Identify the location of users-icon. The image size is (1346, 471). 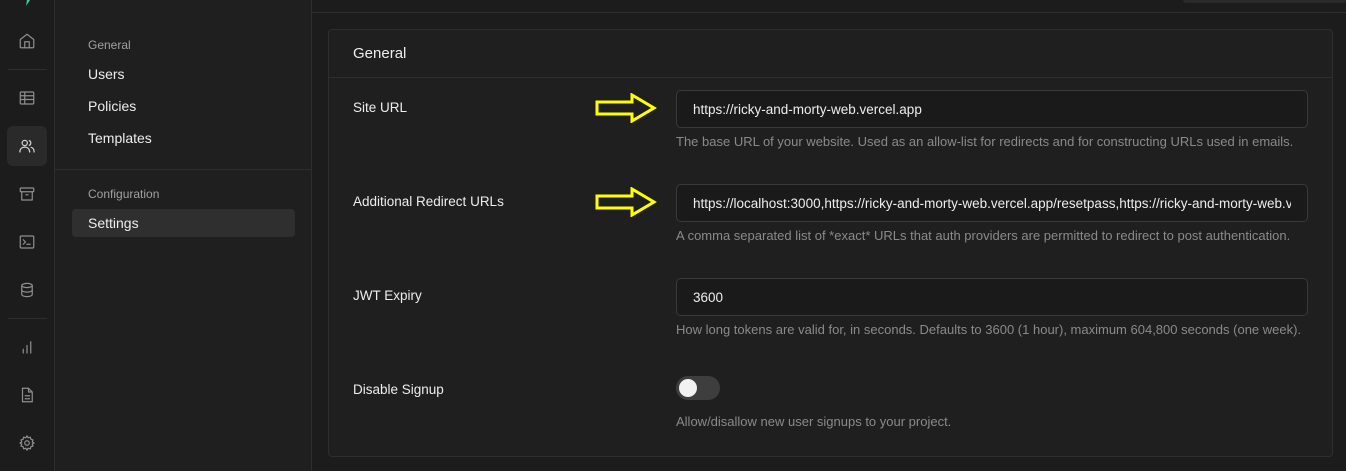
(27, 146).